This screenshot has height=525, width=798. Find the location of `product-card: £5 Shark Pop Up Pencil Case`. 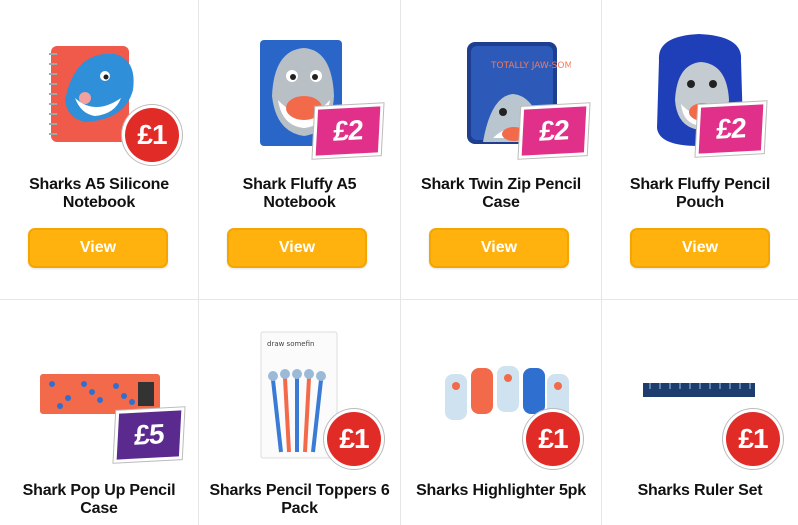

product-card: £5 Shark Pop Up Pencil Case is located at coordinates (99, 412).